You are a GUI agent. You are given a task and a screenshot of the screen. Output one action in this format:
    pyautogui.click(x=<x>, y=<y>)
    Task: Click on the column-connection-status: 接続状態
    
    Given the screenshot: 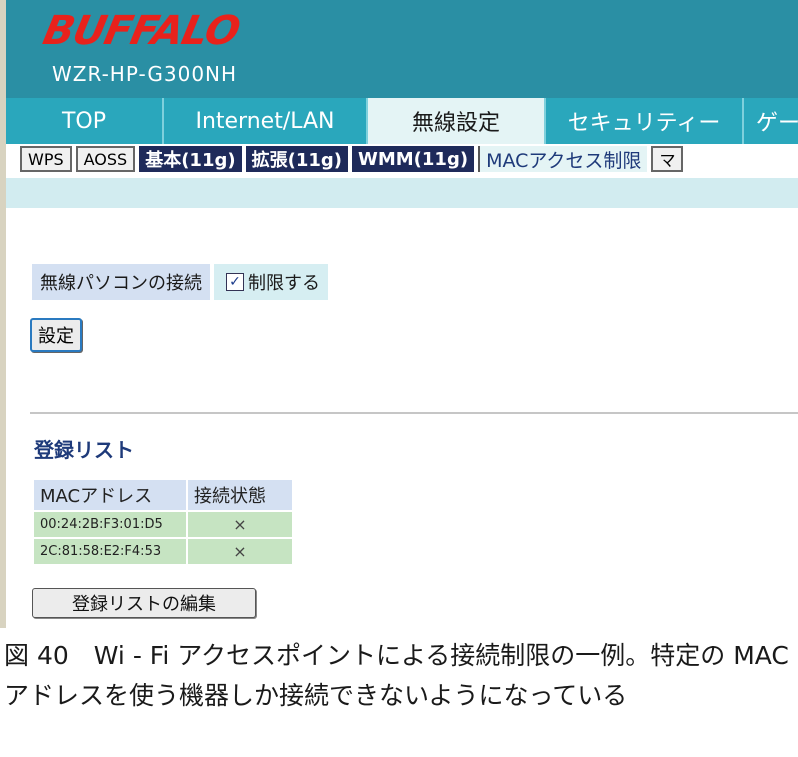 What is the action you would take?
    pyautogui.click(x=240, y=495)
    